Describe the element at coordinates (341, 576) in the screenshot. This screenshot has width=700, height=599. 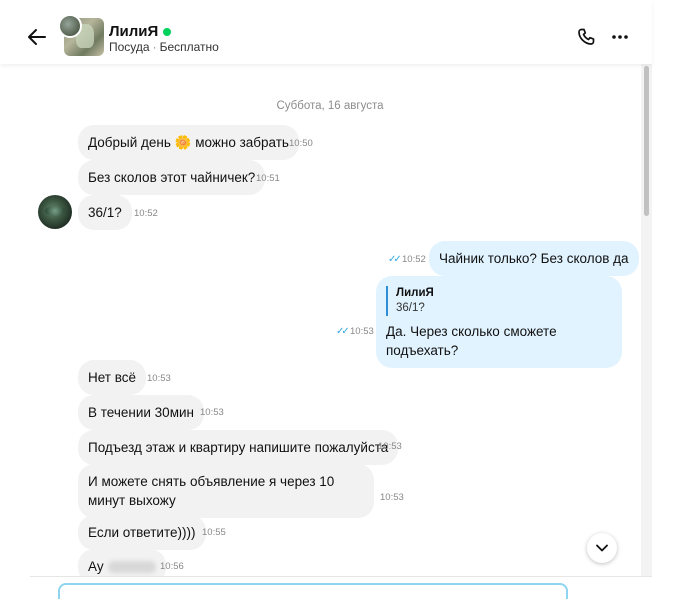
I see `divider` at that location.